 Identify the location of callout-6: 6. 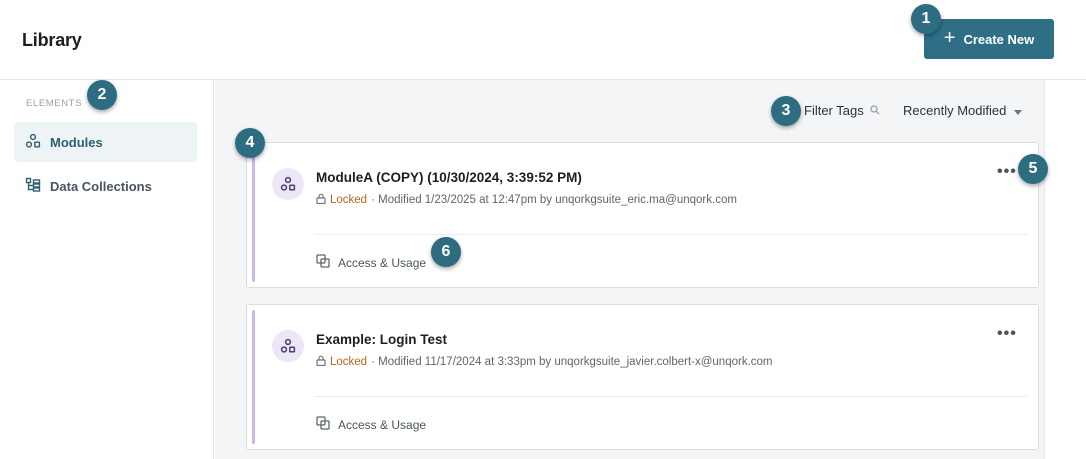
(446, 252).